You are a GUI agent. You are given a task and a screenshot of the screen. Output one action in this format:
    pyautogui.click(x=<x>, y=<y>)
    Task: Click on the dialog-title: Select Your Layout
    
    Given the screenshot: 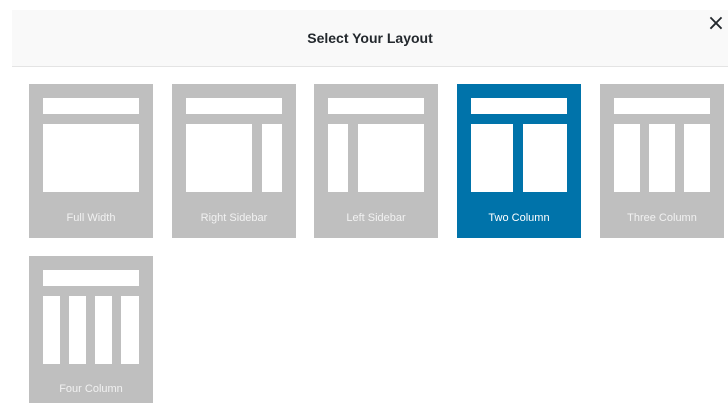 What is the action you would take?
    pyautogui.click(x=370, y=38)
    